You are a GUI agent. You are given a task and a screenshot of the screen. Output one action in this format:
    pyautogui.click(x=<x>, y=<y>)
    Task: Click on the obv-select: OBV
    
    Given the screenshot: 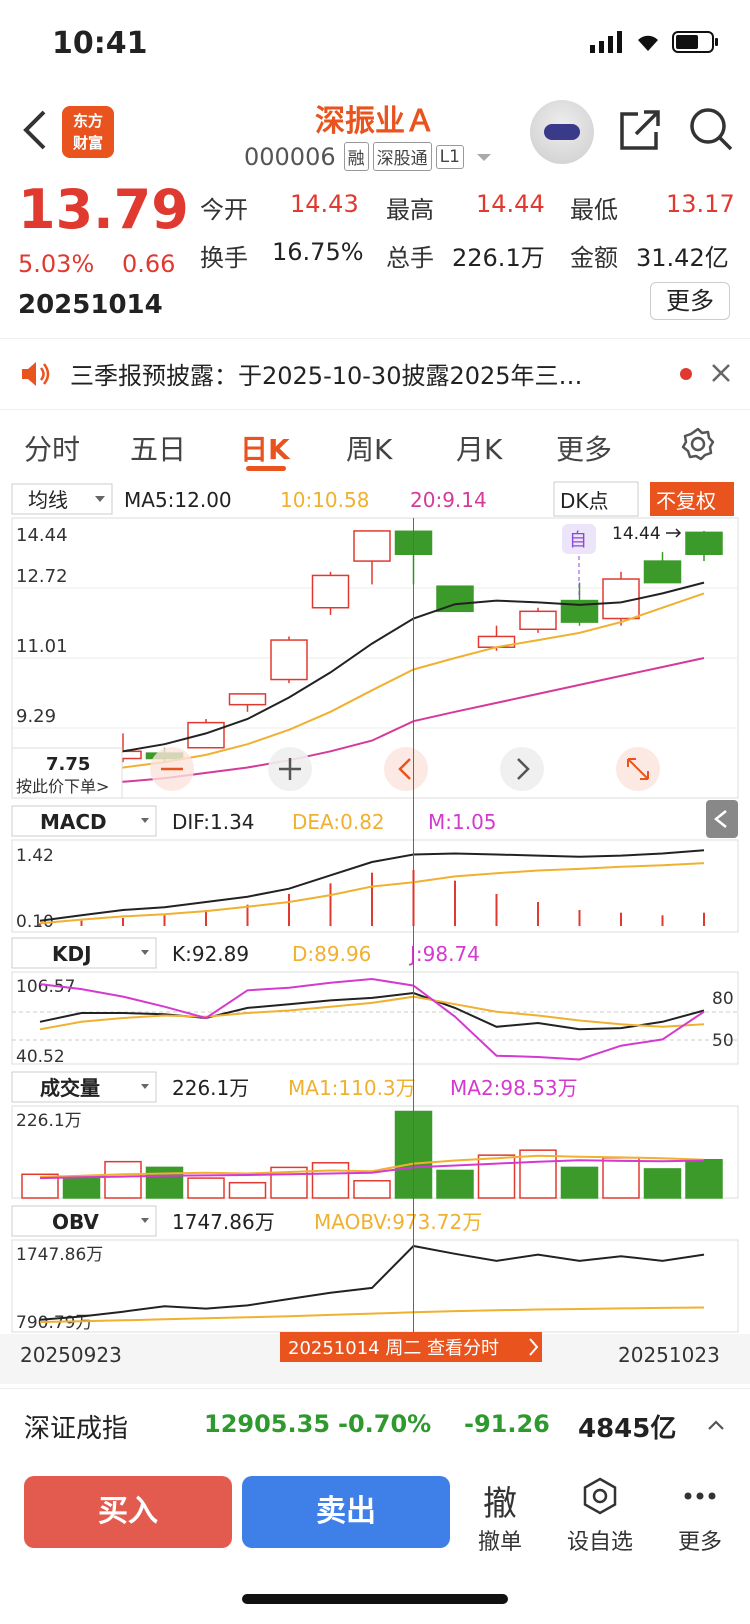 What is the action you would take?
    pyautogui.click(x=84, y=1221)
    